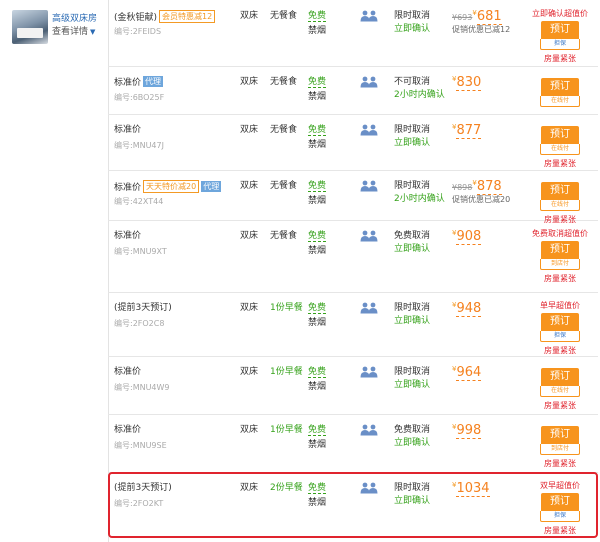 This screenshot has width=600, height=542. Describe the element at coordinates (560, 44) in the screenshot. I see `payment-type: 担保` at that location.